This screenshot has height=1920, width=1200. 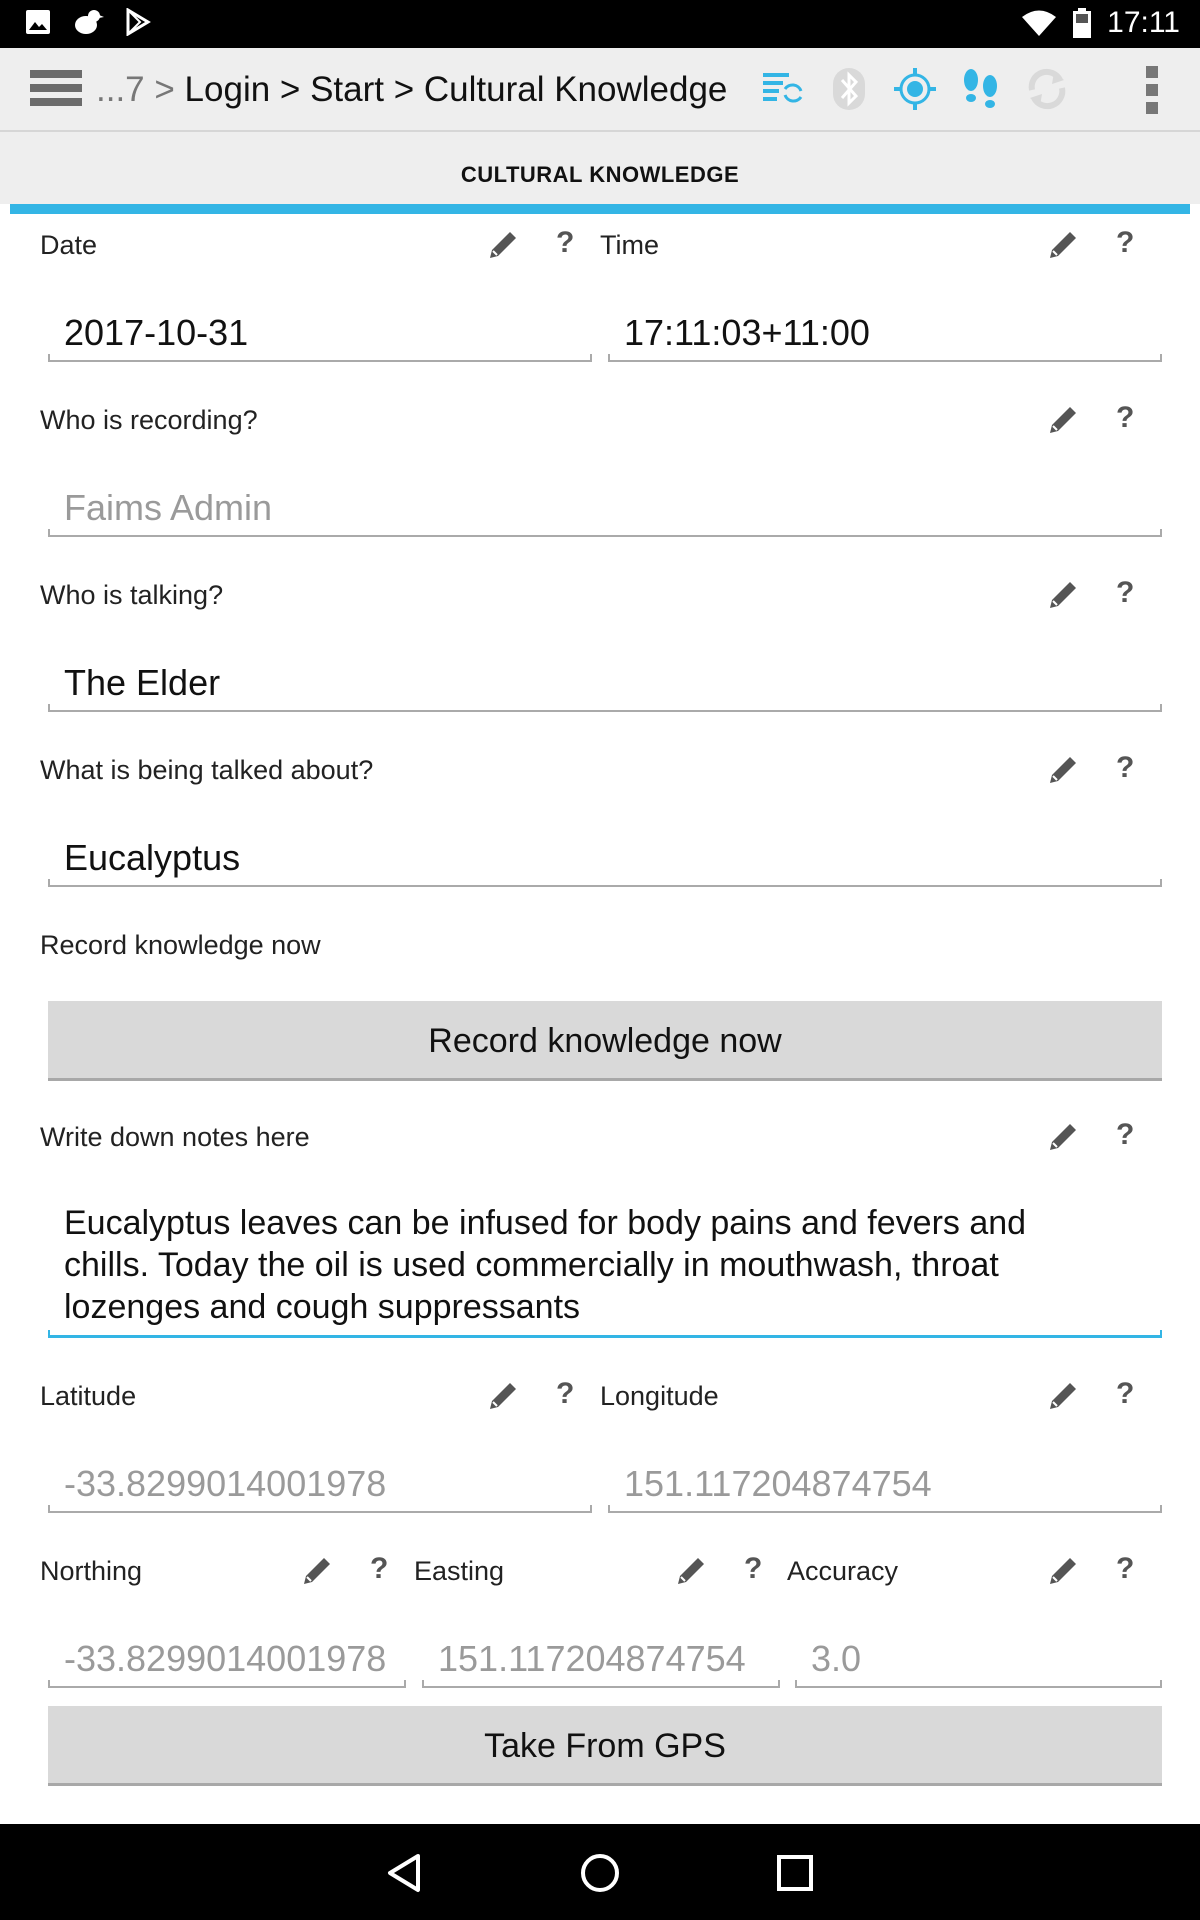 I want to click on breadcrumb-path: Login > Start > Cultural Knowledge, so click(x=456, y=89).